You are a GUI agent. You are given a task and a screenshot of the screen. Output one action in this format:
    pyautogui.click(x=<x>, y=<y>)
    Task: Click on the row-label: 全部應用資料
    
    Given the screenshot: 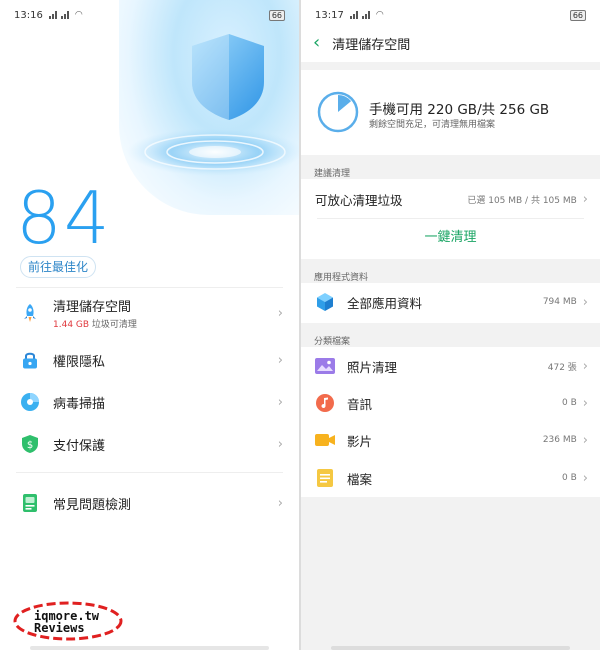 What is the action you would take?
    pyautogui.click(x=385, y=303)
    